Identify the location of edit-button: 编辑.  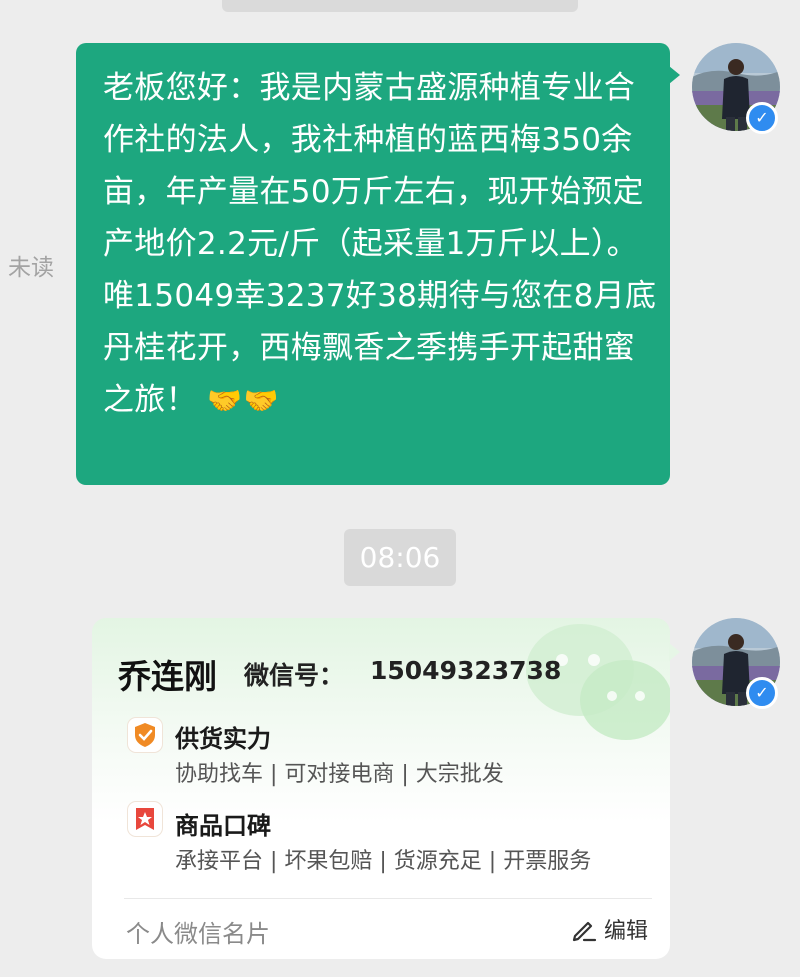
(609, 929).